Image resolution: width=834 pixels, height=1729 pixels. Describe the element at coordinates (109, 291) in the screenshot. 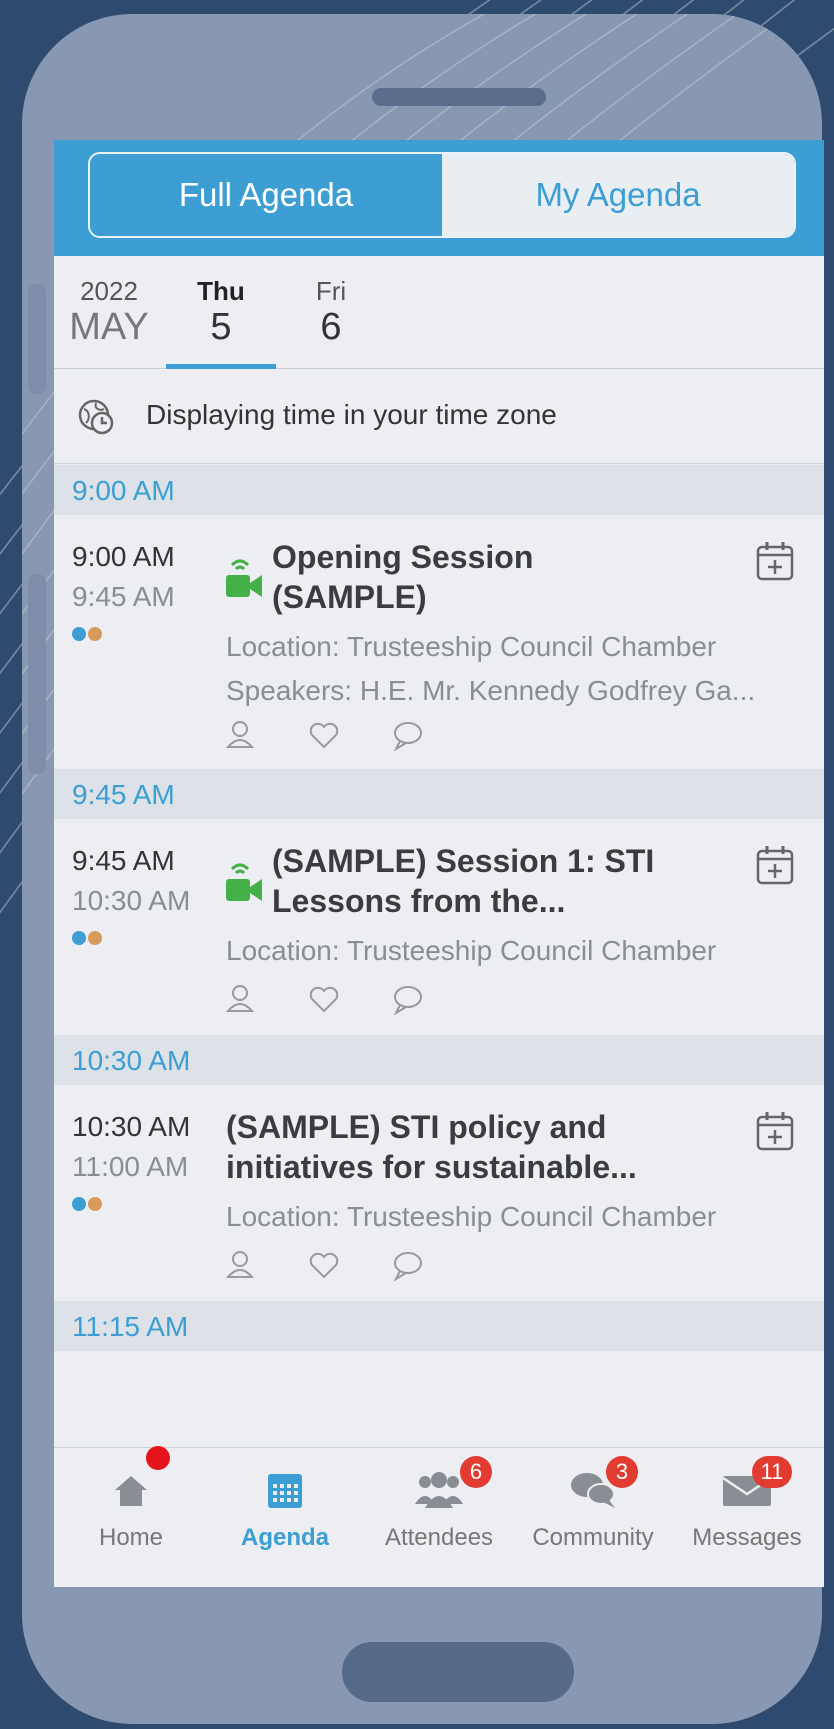

I see `year-text: 2022` at that location.